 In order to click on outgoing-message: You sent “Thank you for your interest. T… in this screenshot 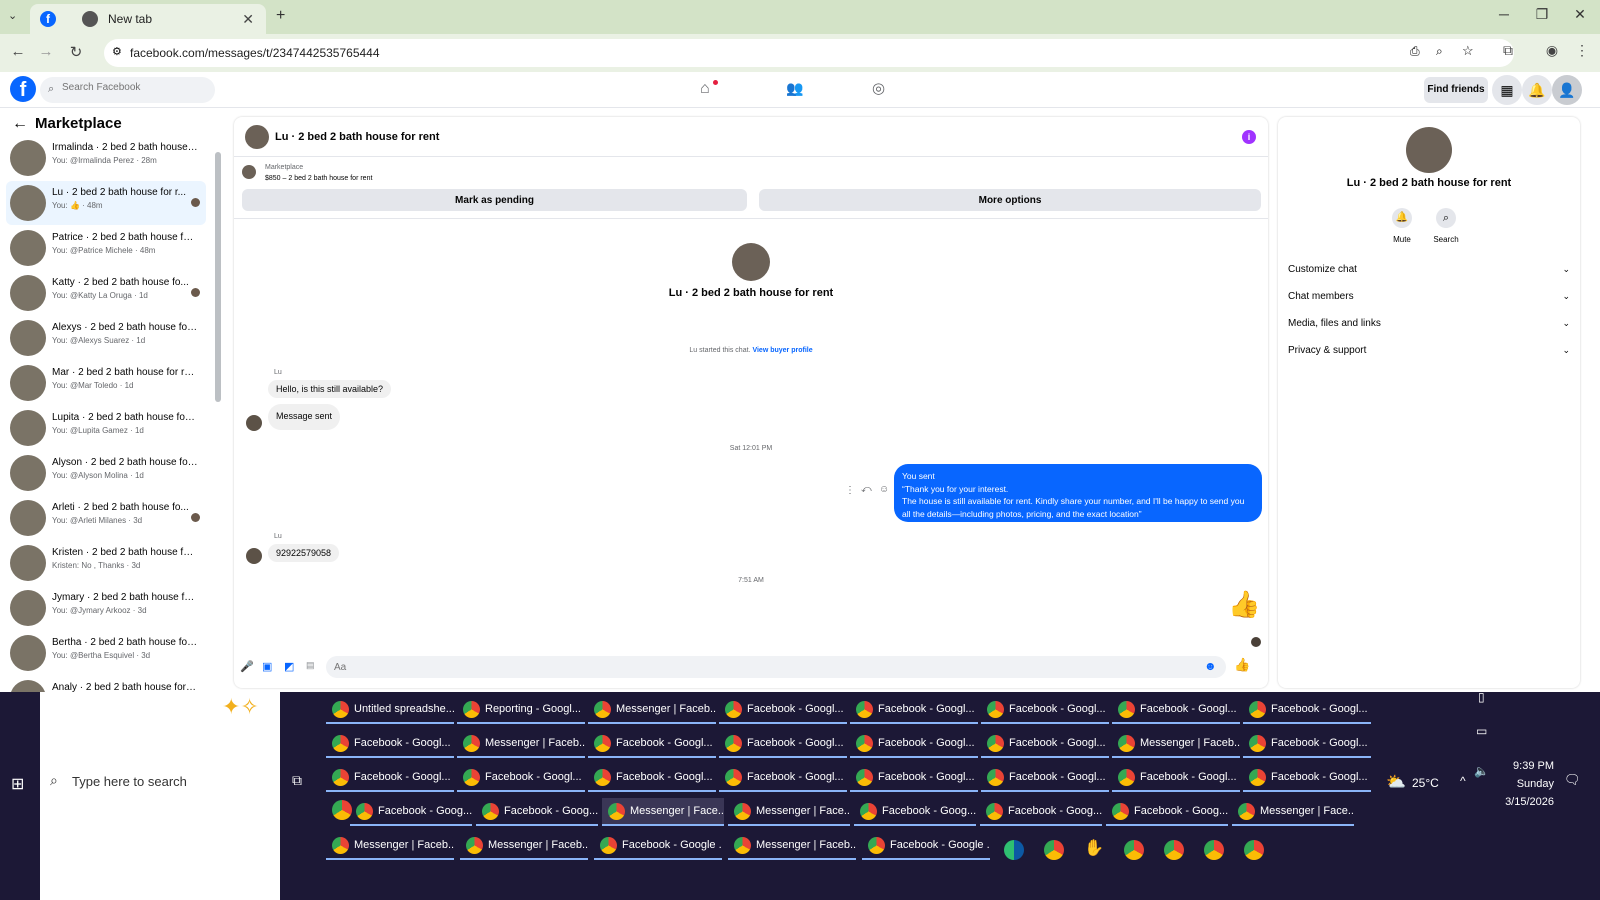, I will do `click(1078, 493)`.